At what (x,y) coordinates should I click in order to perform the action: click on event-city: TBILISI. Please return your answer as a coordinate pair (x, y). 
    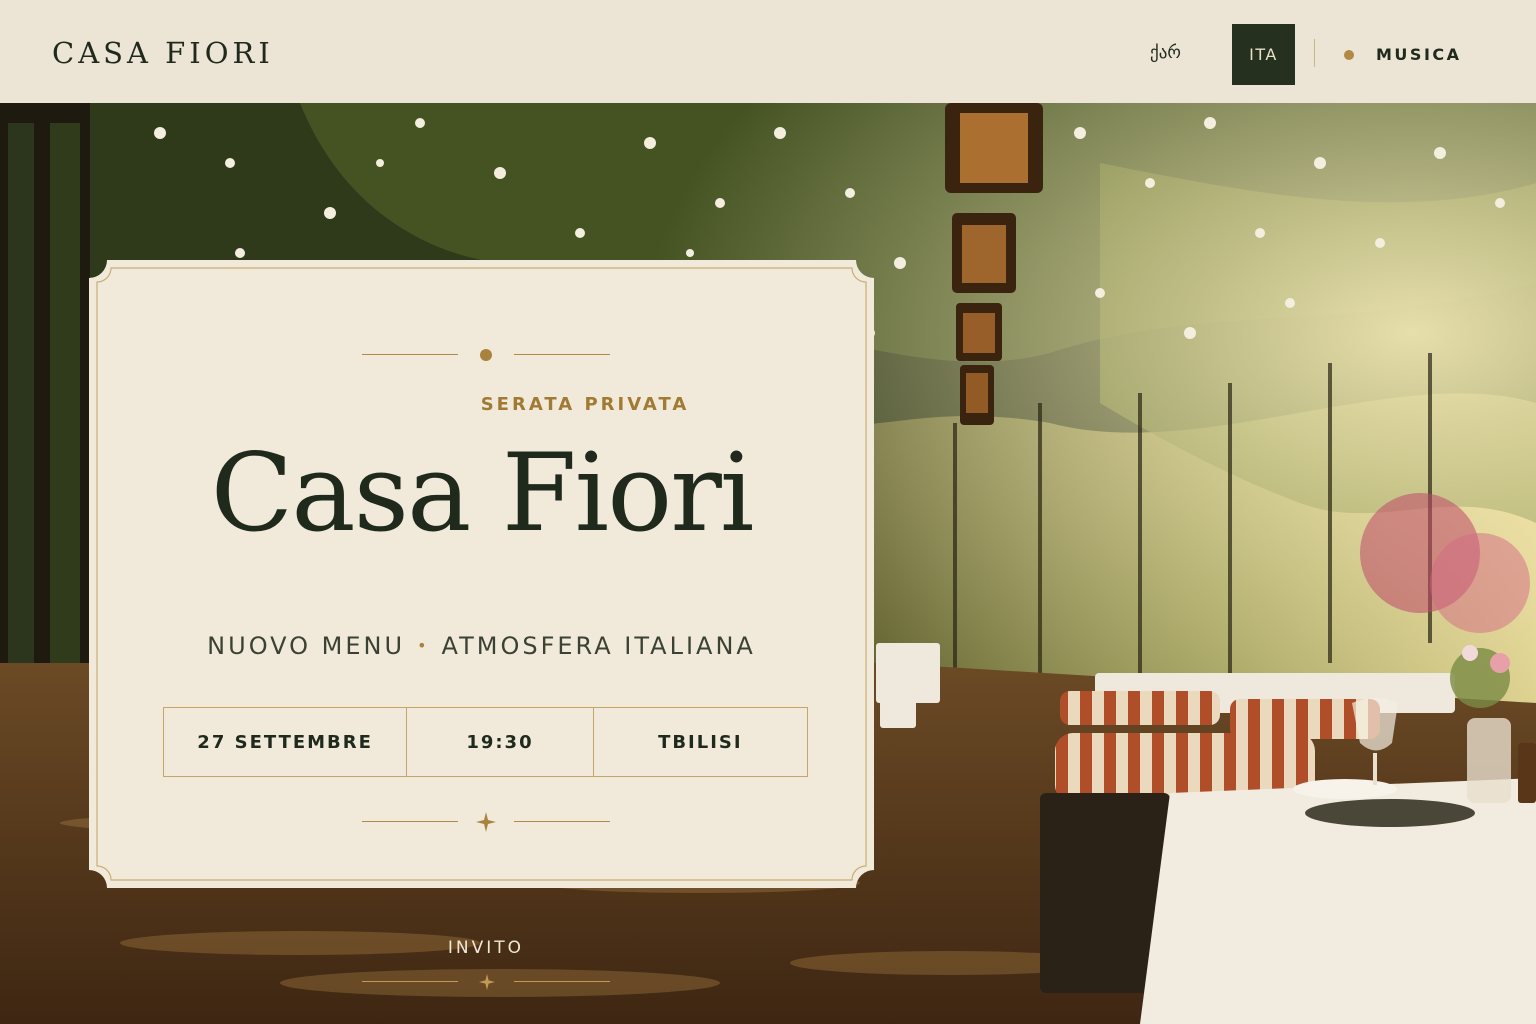
    Looking at the image, I should click on (699, 742).